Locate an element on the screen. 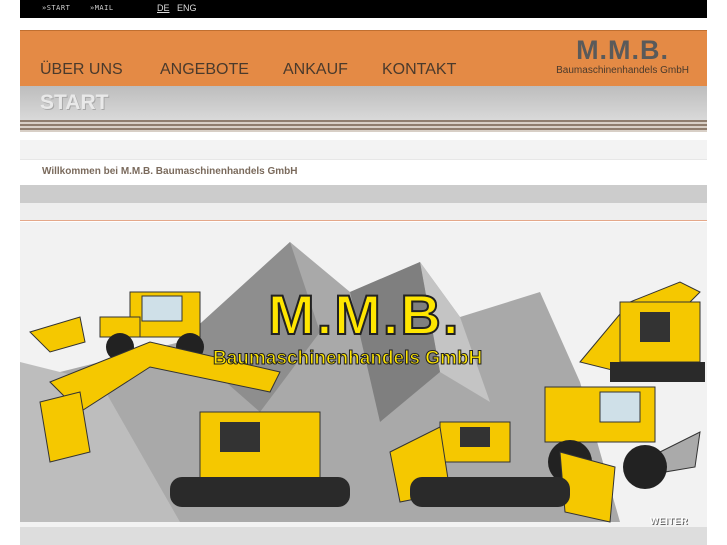 This screenshot has height=545, width=727. brand-title: M.M.B. is located at coordinates (623, 50).